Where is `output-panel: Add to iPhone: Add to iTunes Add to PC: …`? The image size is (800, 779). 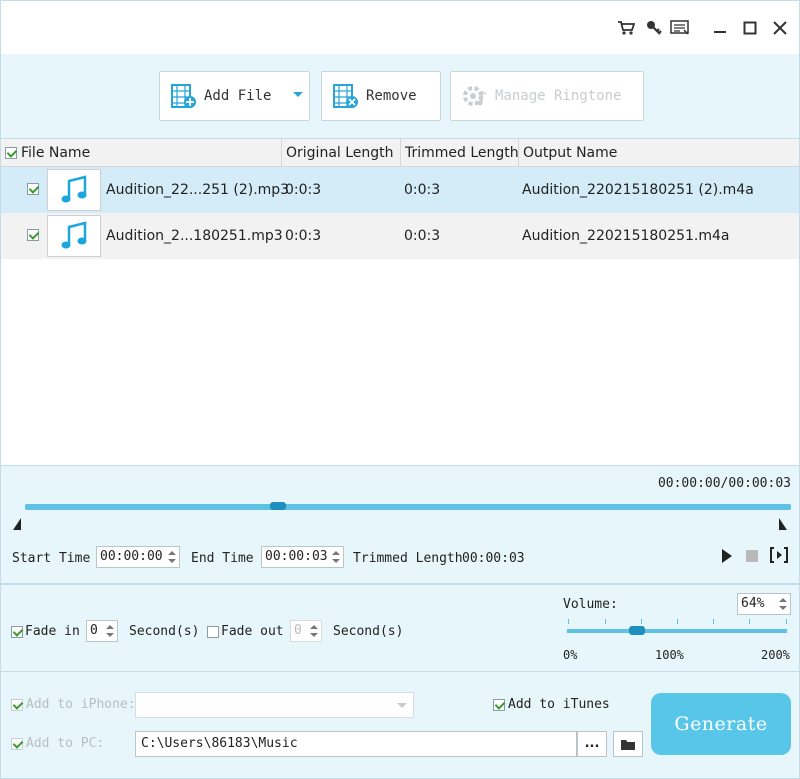
output-panel: Add to iPhone: Add to iTunes Add to PC: … is located at coordinates (400, 725).